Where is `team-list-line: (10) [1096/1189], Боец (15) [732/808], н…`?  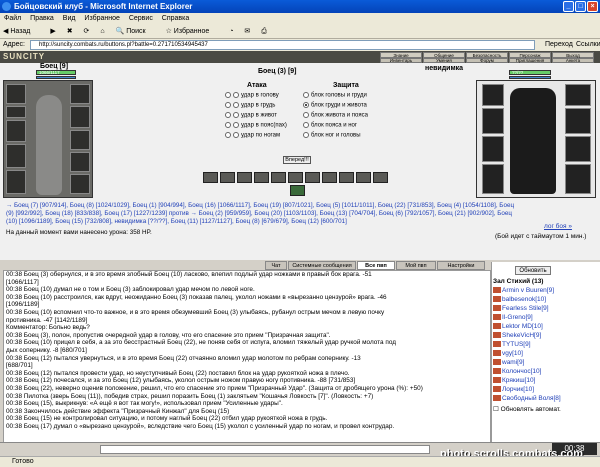 team-list-line: (10) [1096/1189], Боец (15) [732/808], н… is located at coordinates (301, 222).